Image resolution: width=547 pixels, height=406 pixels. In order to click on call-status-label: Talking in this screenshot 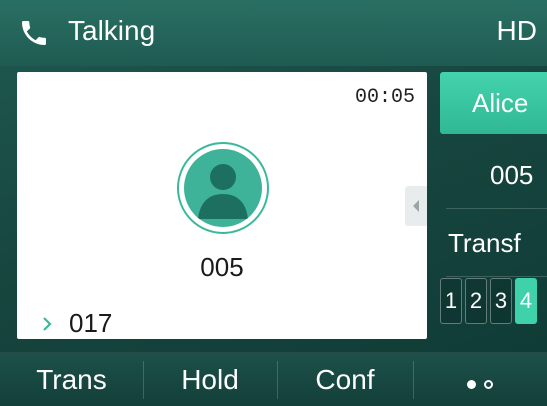, I will do `click(112, 30)`.